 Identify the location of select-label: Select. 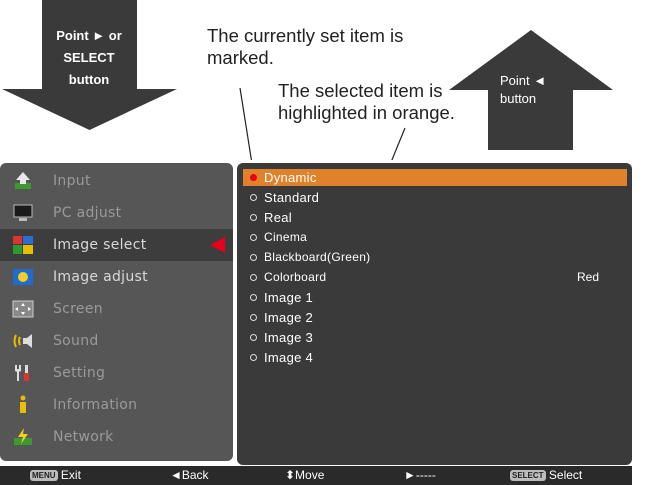
(565, 475).